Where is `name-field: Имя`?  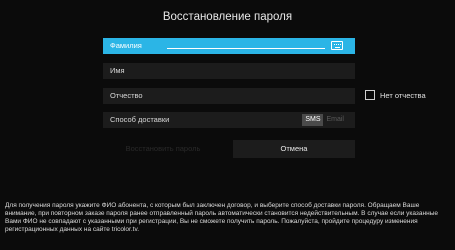 name-field: Имя is located at coordinates (229, 71).